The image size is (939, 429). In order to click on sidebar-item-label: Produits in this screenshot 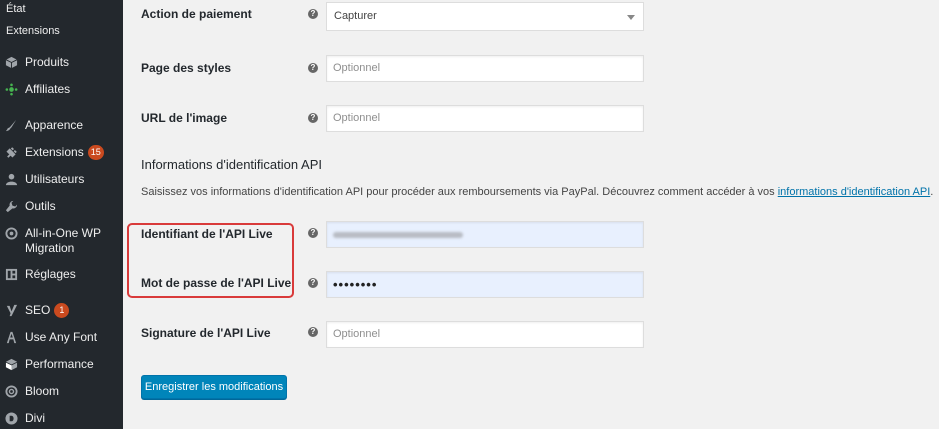, I will do `click(47, 62)`.